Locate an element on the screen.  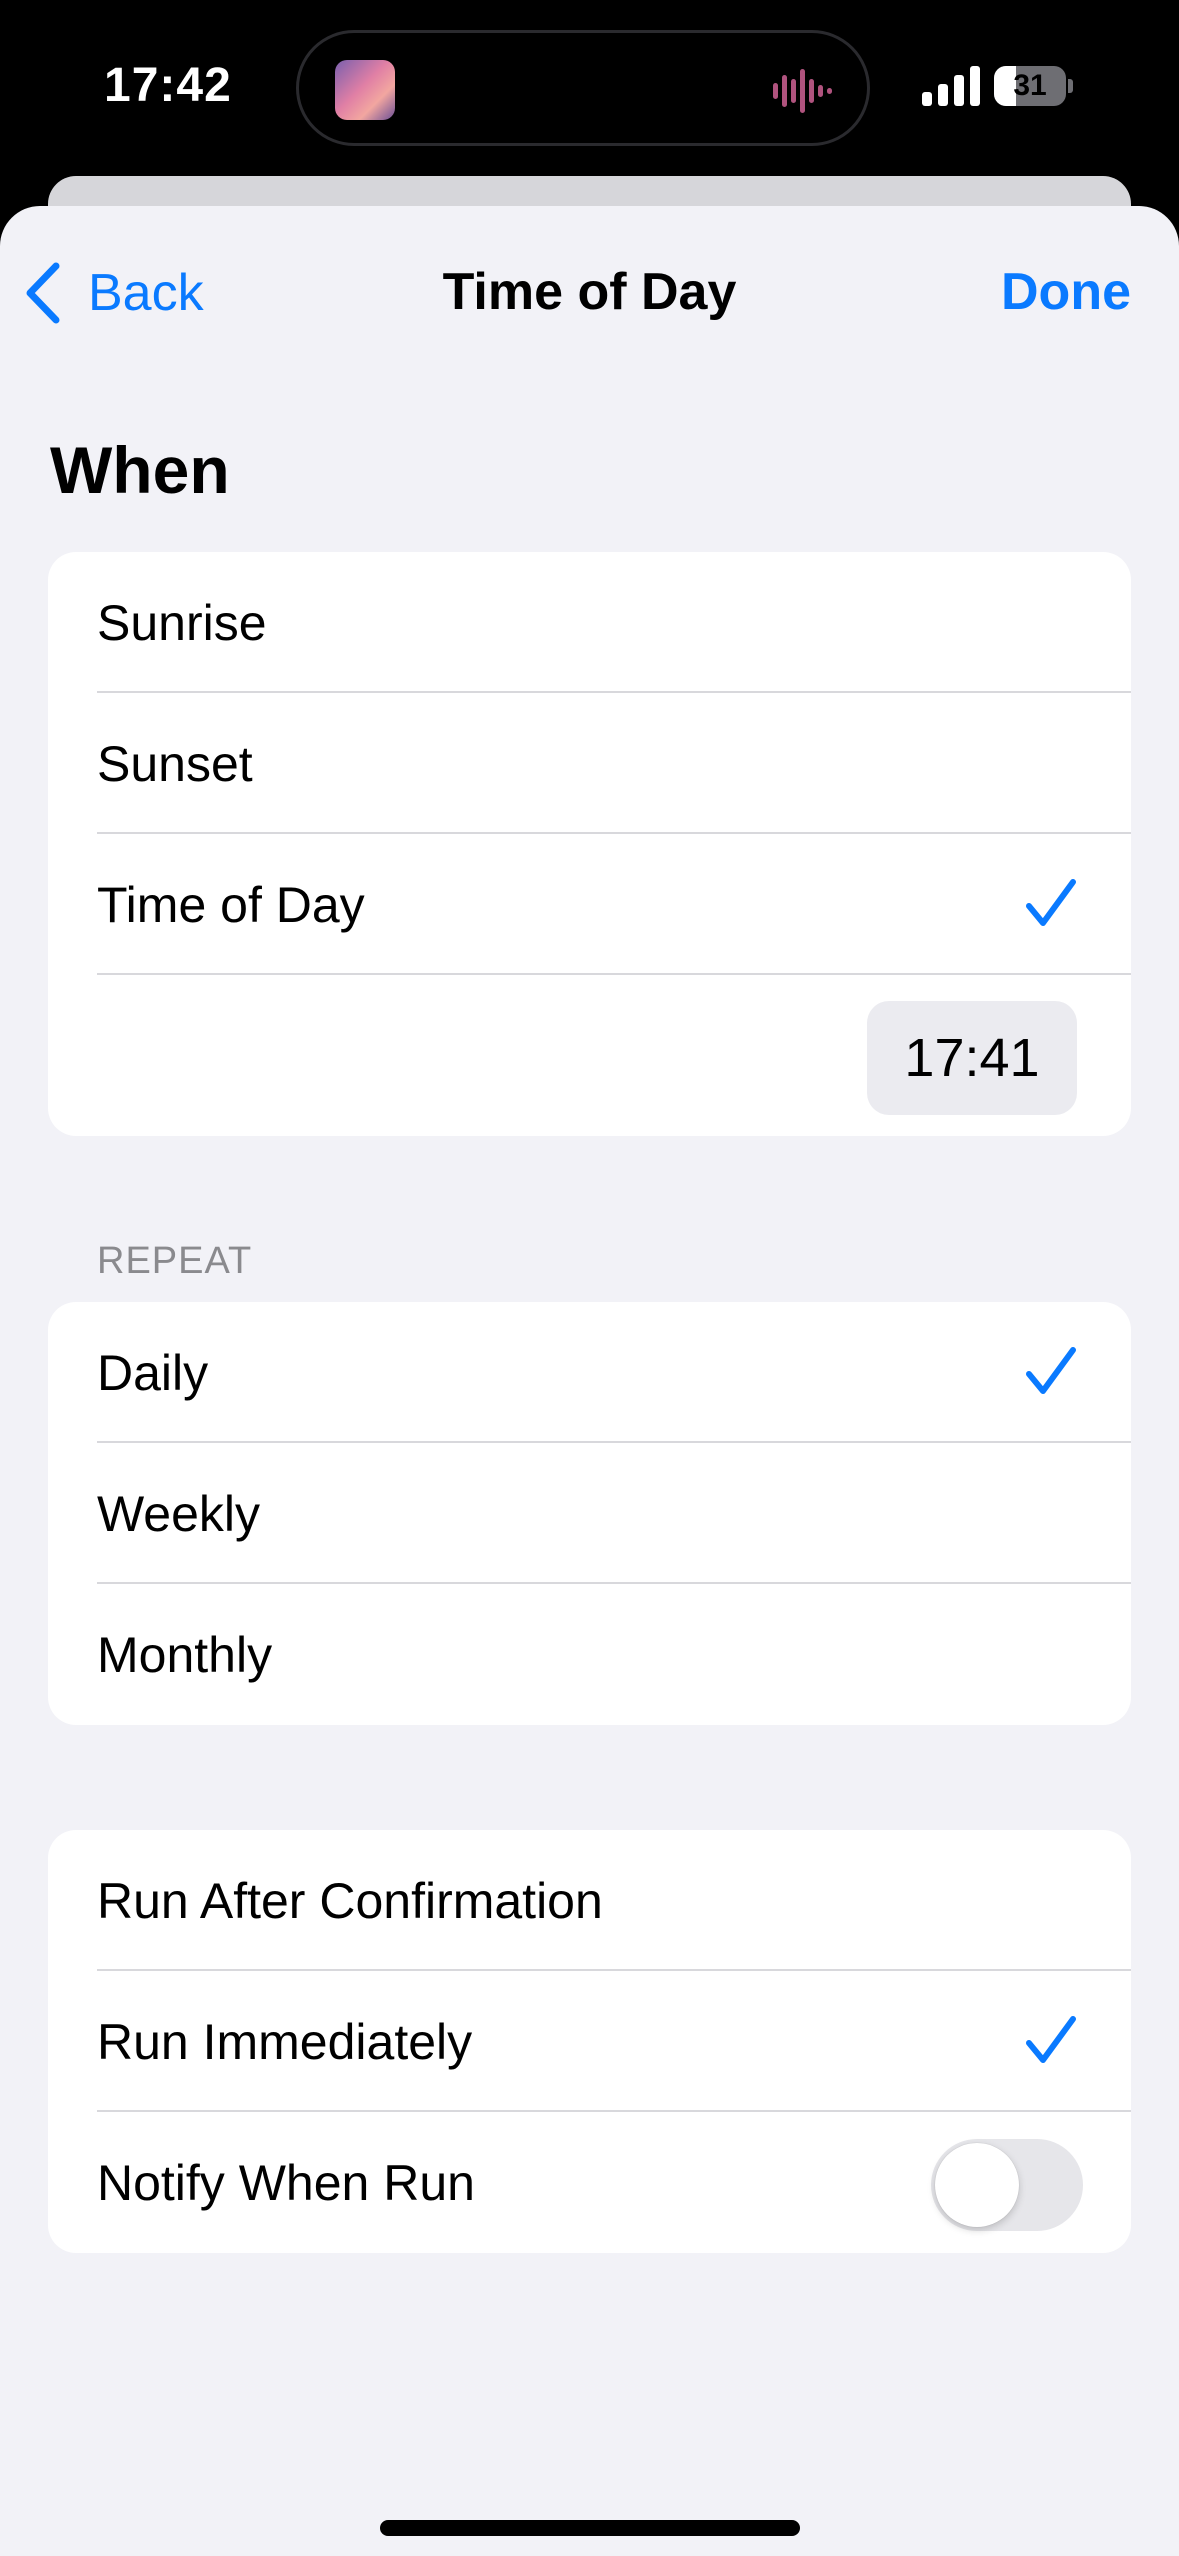
option-monthly: Monthly is located at coordinates (589, 1654).